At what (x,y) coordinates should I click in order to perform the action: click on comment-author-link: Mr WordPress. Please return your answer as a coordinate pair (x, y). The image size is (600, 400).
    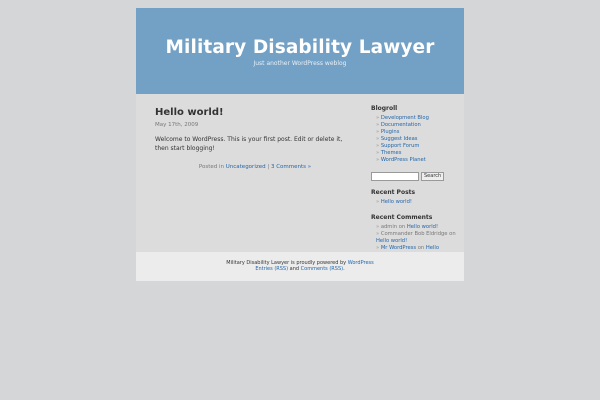
    Looking at the image, I should click on (398, 248).